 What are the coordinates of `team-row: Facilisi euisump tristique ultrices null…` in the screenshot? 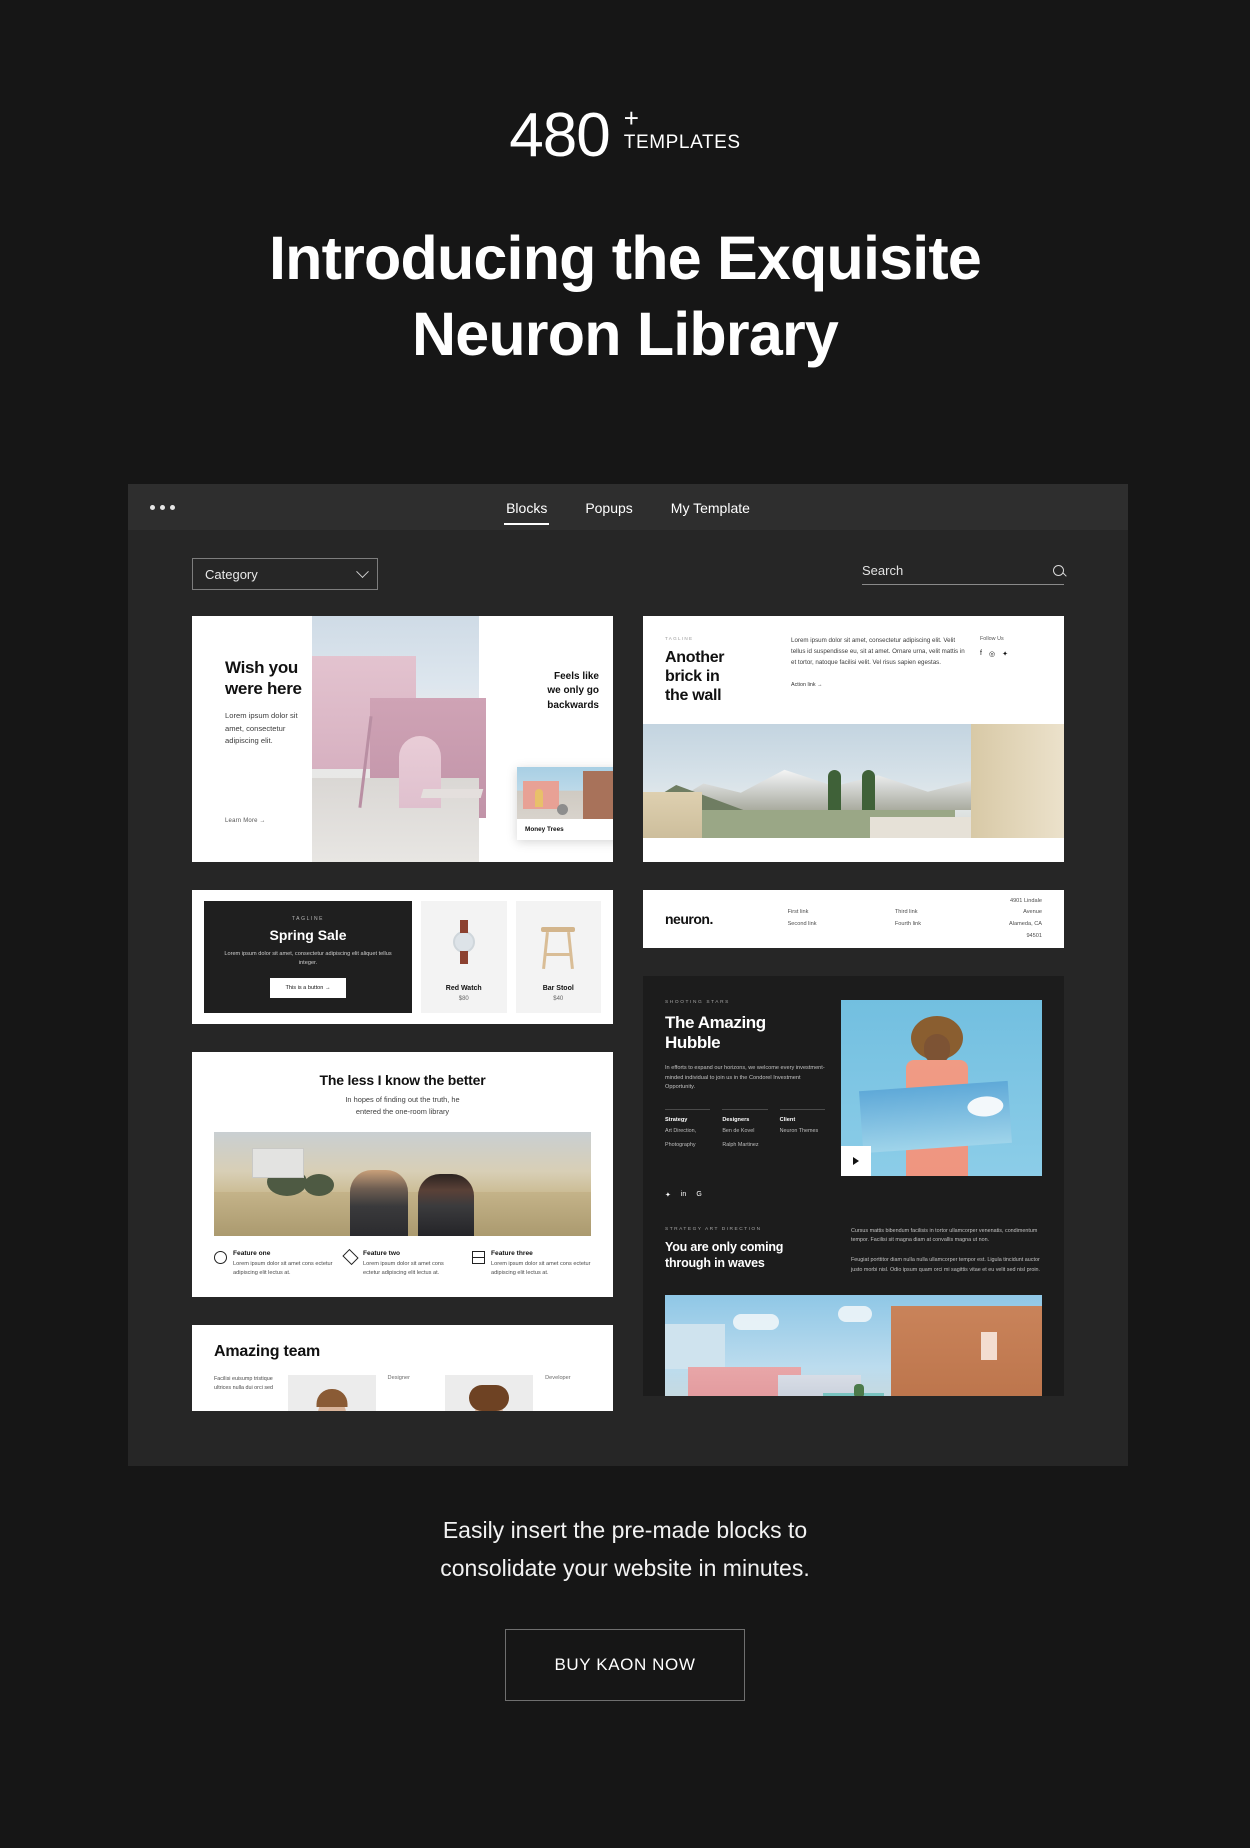 It's located at (402, 1393).